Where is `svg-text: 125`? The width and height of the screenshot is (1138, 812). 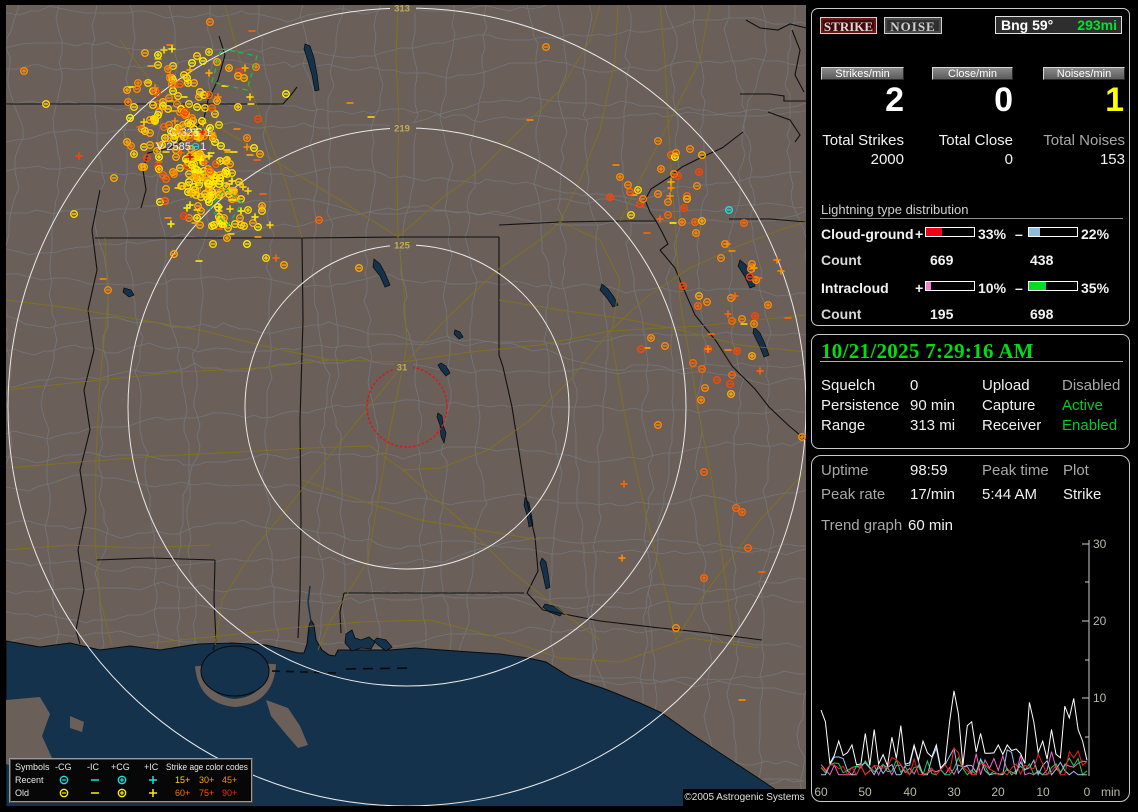 svg-text: 125 is located at coordinates (402, 246).